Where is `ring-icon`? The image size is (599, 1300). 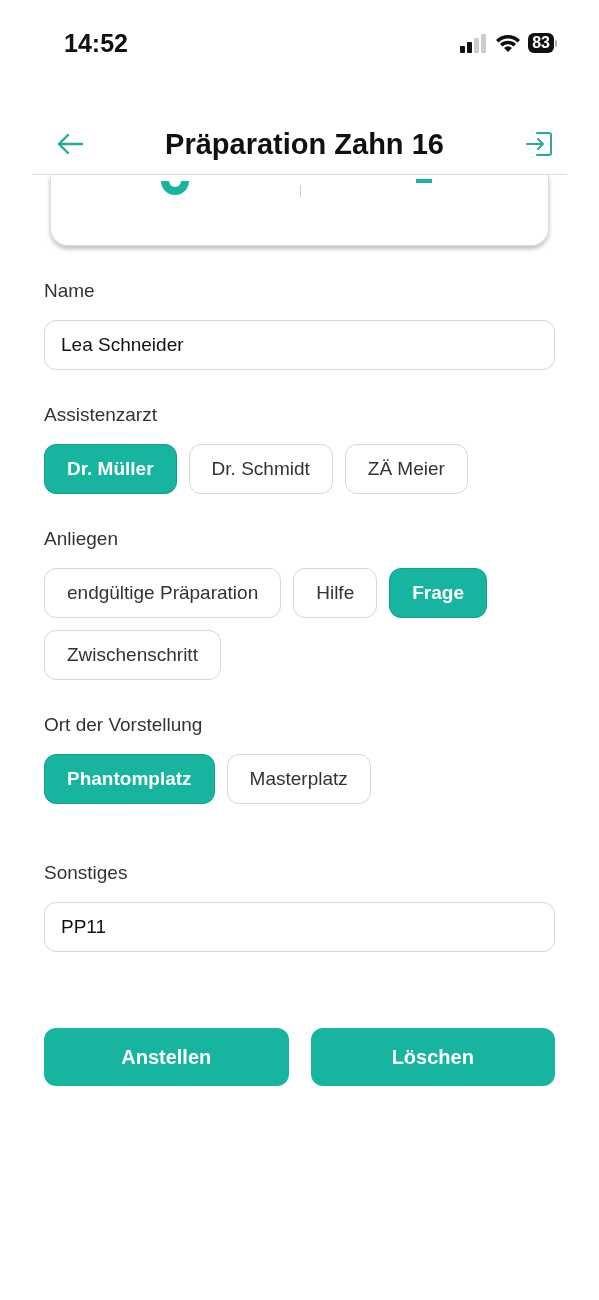
ring-icon is located at coordinates (175, 189).